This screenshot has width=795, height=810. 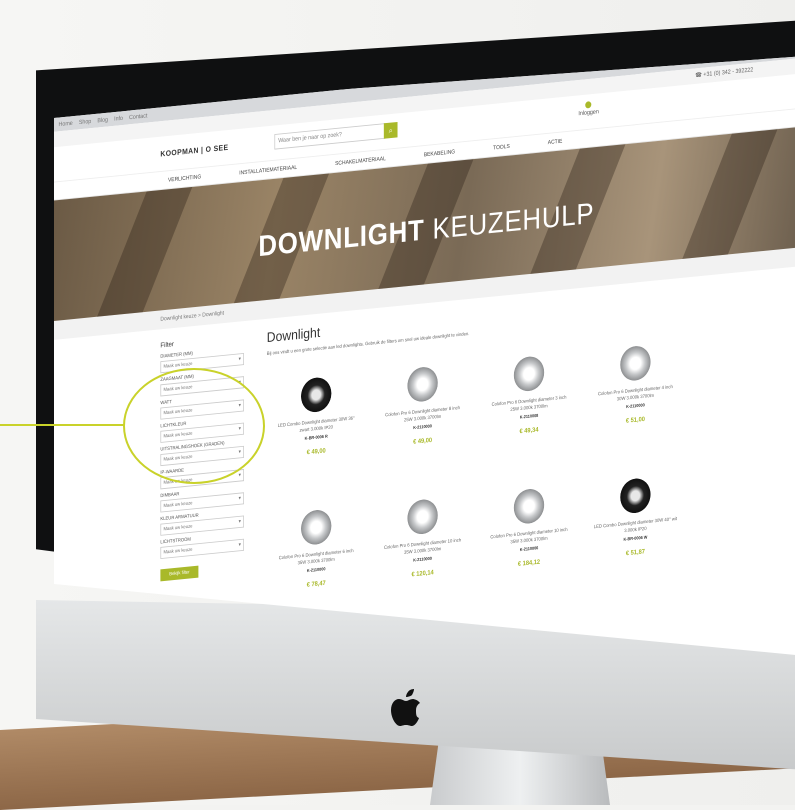 I want to click on search-icon: ⌕, so click(x=390, y=130).